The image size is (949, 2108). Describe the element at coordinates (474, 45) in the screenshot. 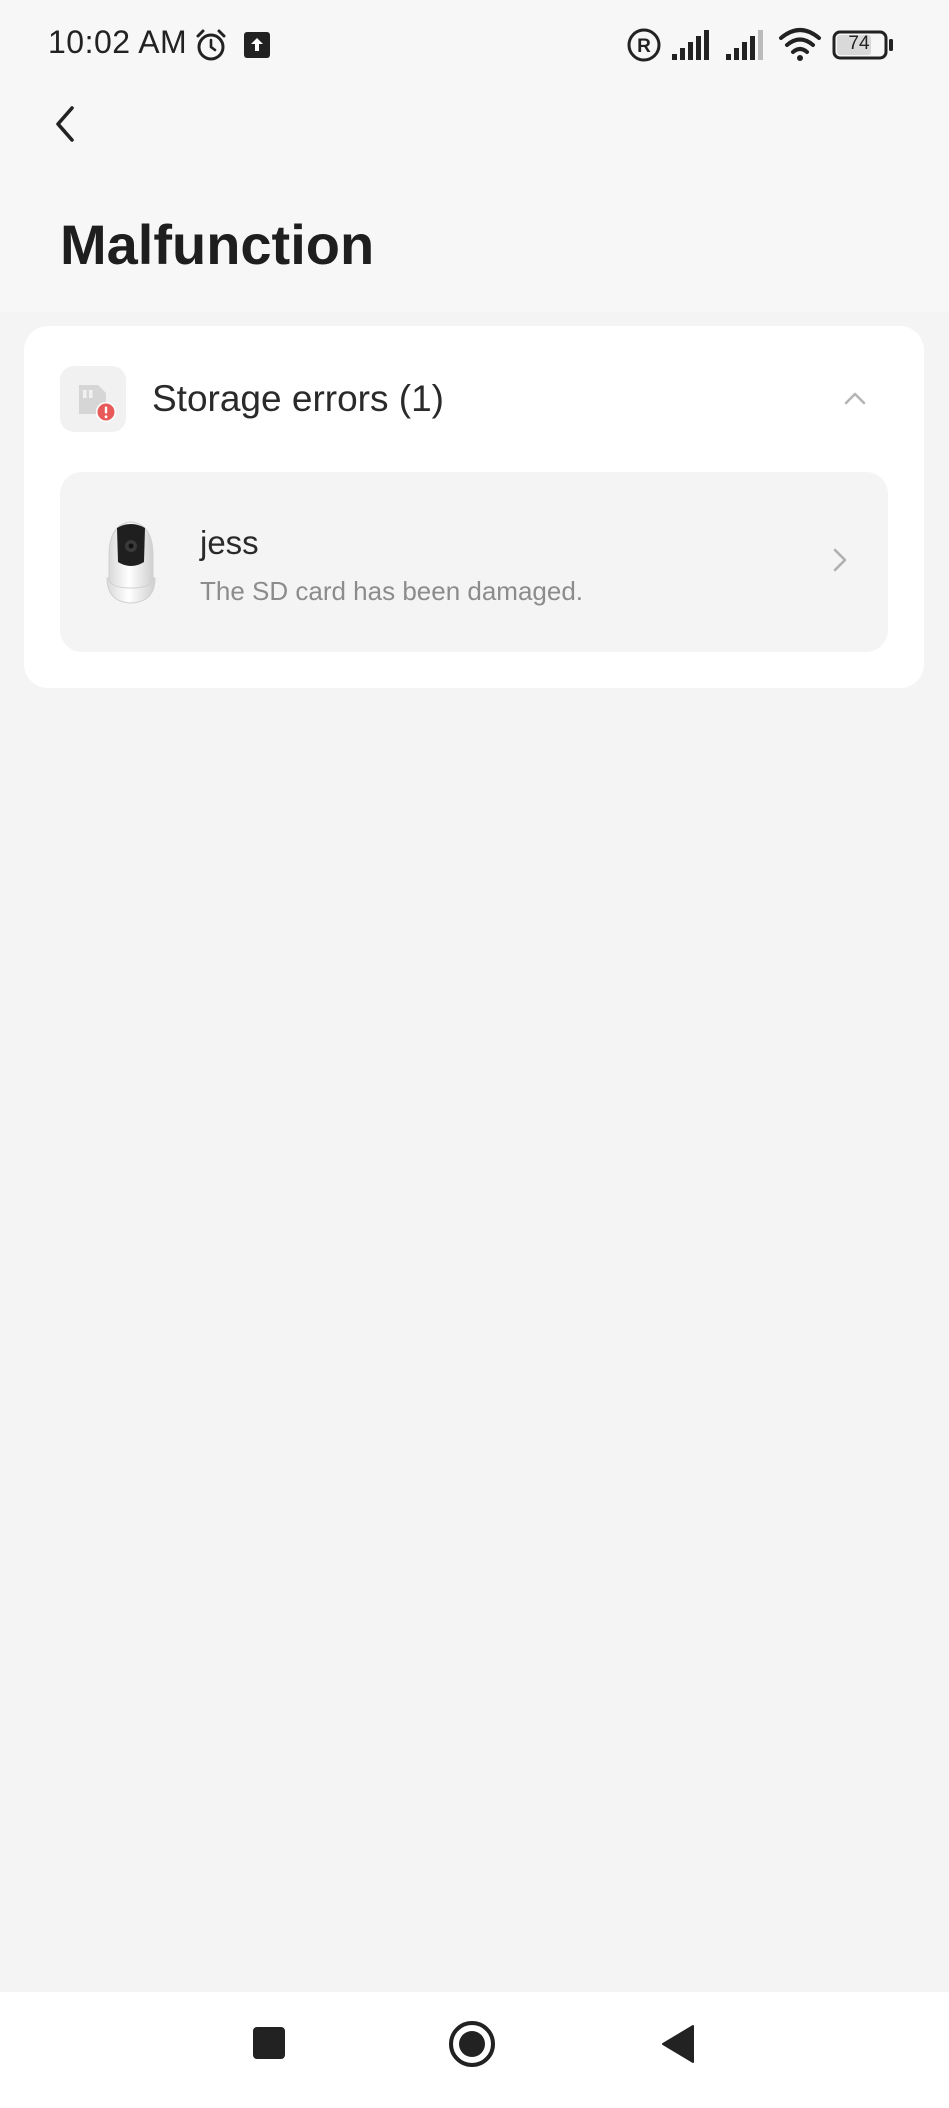

I see `status-bar: 10:02 AM R 74` at that location.